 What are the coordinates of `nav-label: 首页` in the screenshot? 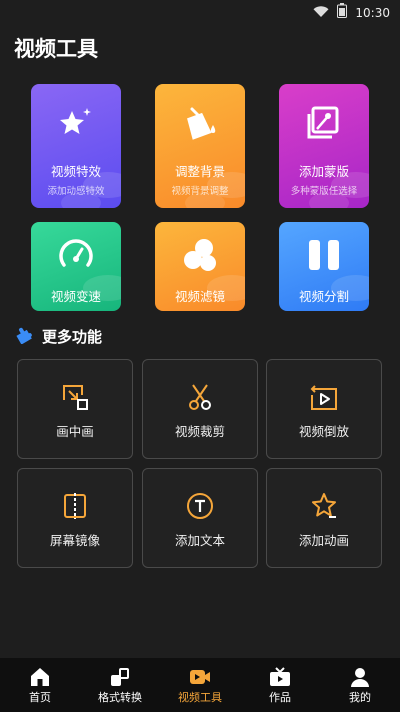 It's located at (40, 697).